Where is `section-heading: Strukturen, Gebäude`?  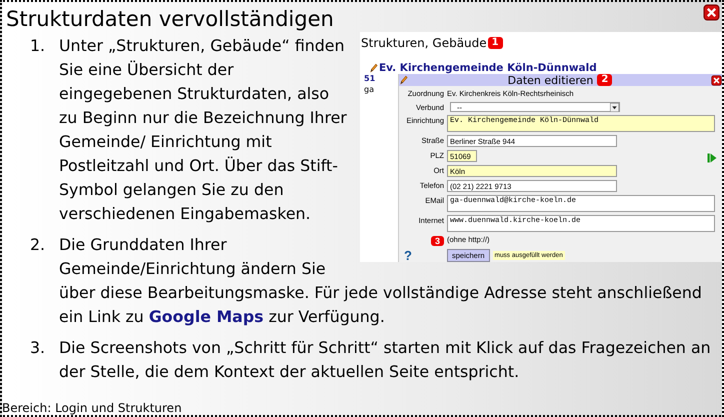
section-heading: Strukturen, Gebäude is located at coordinates (424, 43).